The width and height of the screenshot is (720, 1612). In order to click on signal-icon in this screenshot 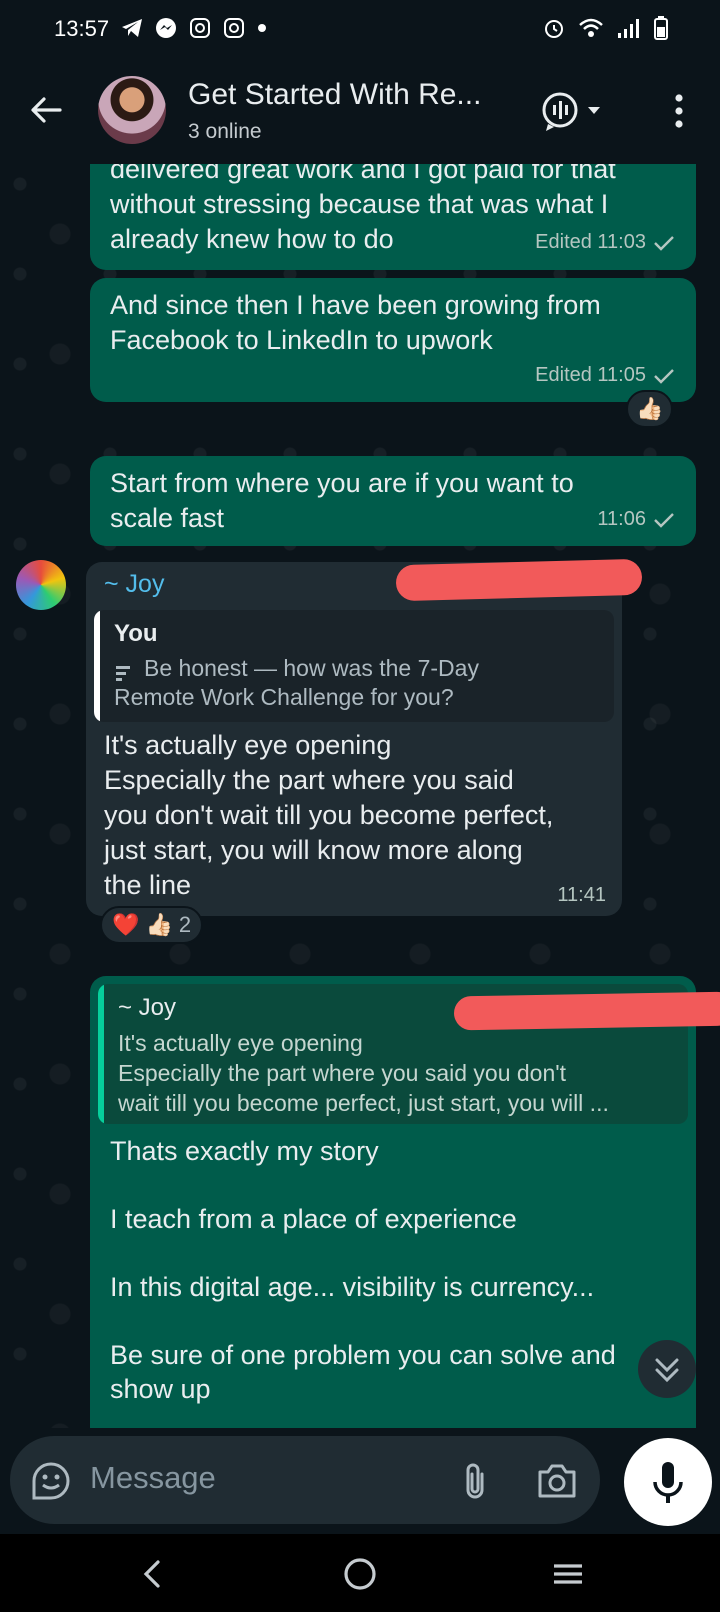, I will do `click(628, 28)`.